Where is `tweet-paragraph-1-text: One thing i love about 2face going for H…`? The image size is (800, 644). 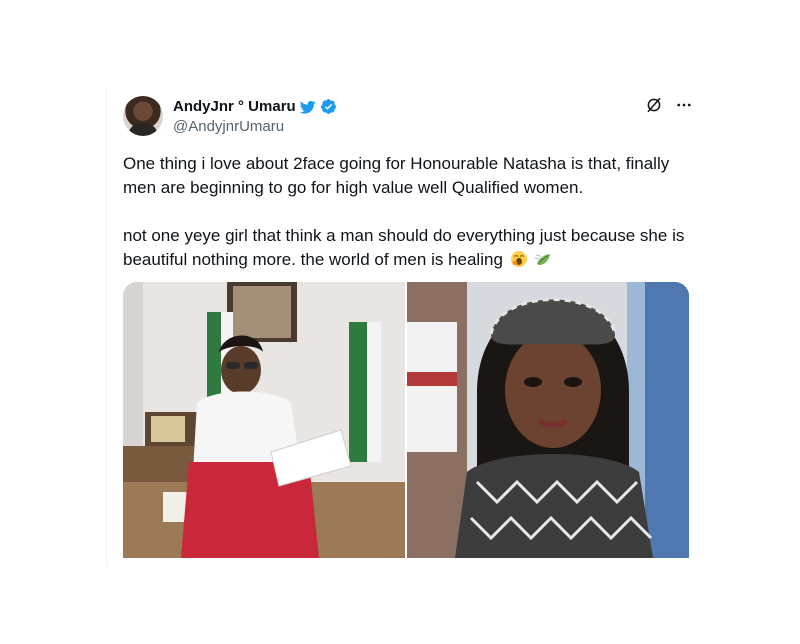 tweet-paragraph-1-text: One thing i love about 2face going for H… is located at coordinates (396, 175).